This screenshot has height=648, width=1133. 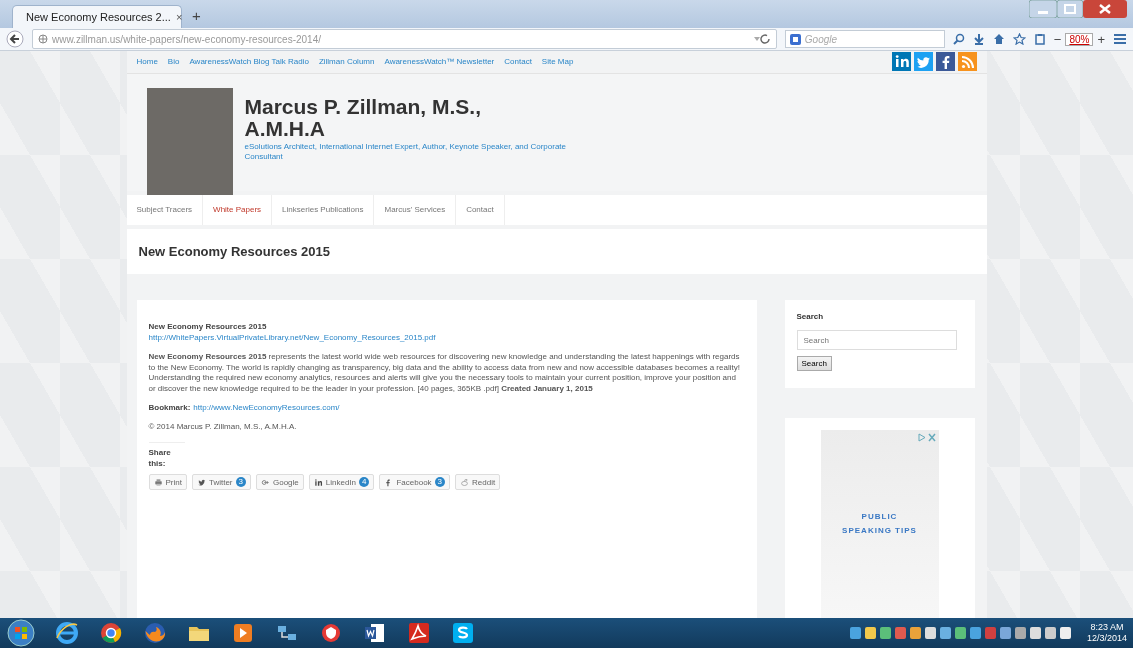 What do you see at coordinates (821, 39) in the screenshot?
I see `search-placeholder: Google` at bounding box center [821, 39].